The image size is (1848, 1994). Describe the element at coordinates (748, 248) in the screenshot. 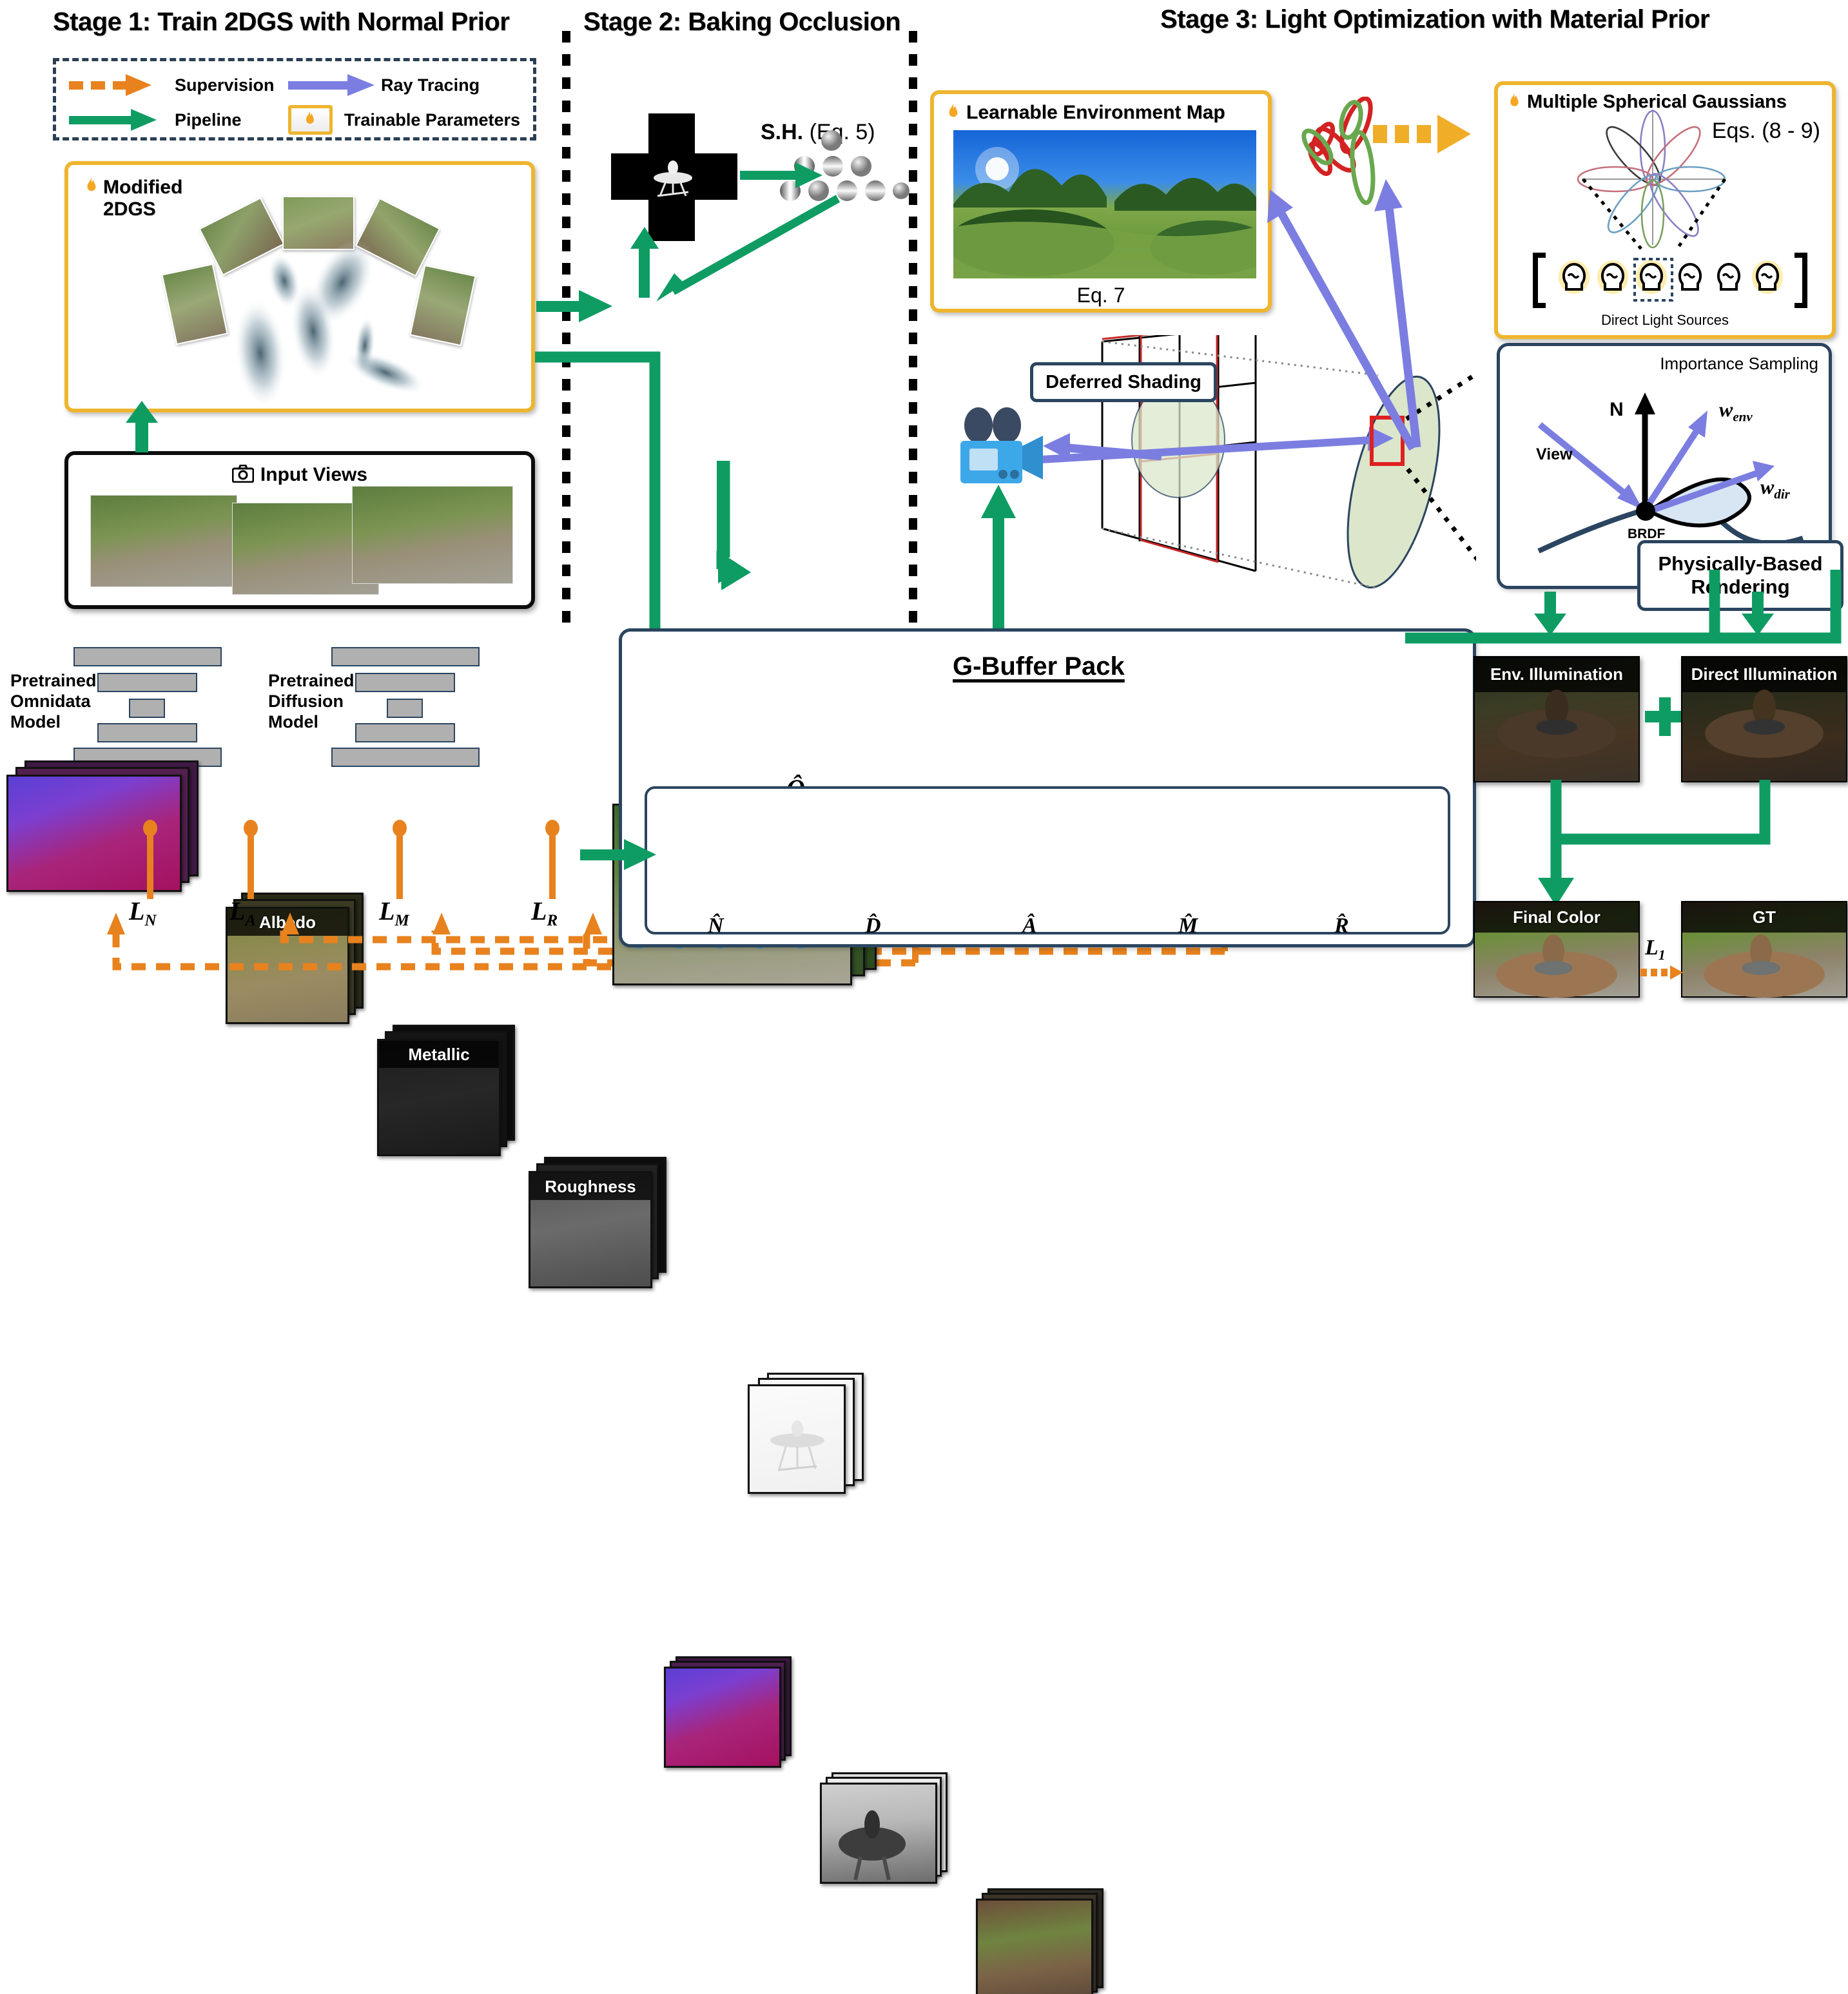

I see `arrow-grid-to-sphere` at that location.